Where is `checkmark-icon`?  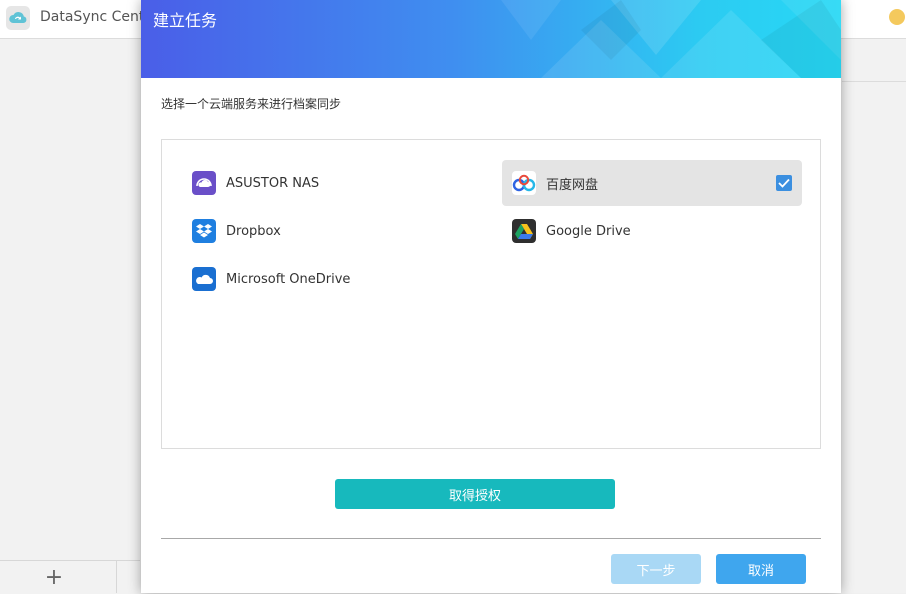
checkmark-icon is located at coordinates (784, 183).